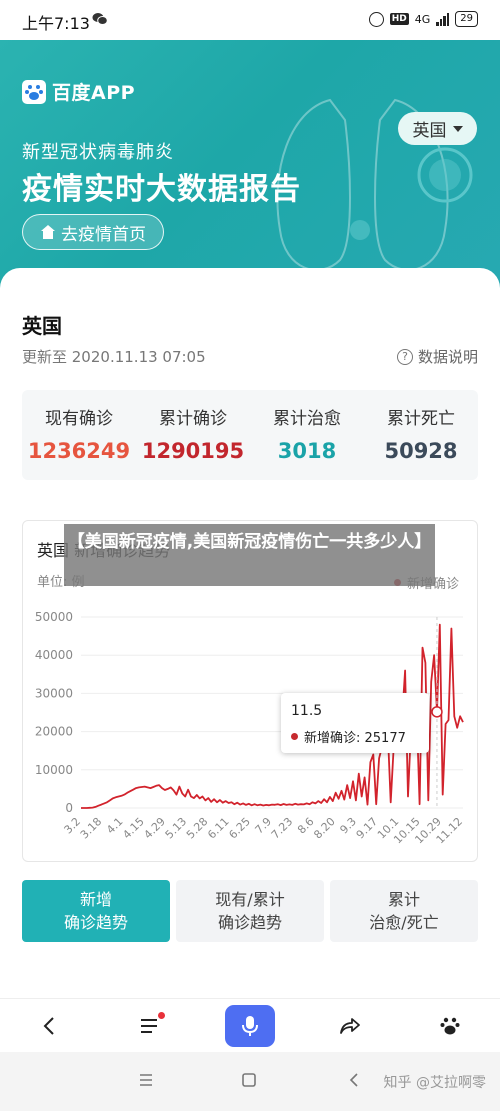 The image size is (500, 1111). I want to click on signal-icon, so click(443, 19).